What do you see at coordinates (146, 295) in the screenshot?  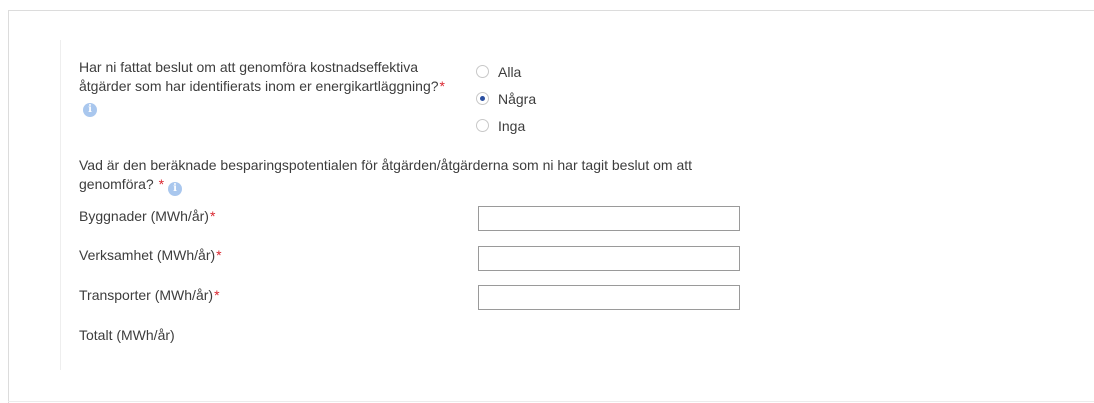 I see `field-label-transporter-text: Transporter (MWh/år)` at bounding box center [146, 295].